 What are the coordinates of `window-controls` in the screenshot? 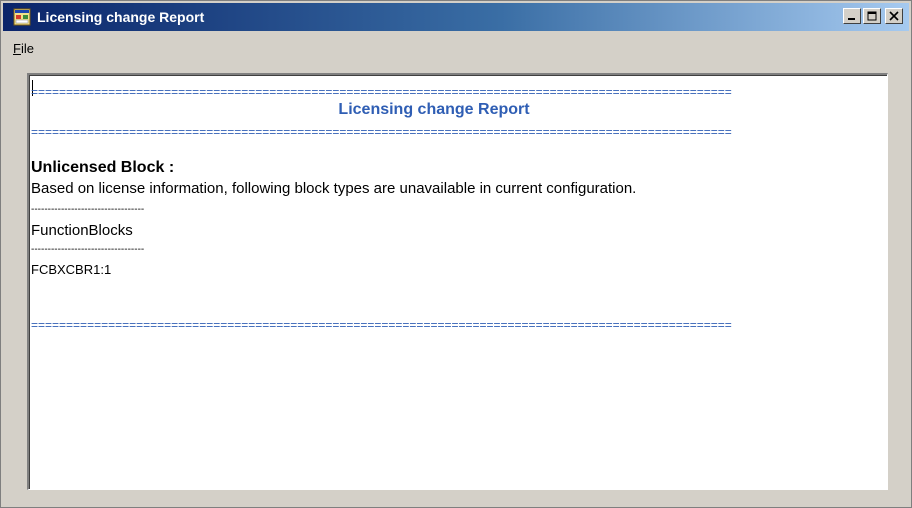 It's located at (873, 17).